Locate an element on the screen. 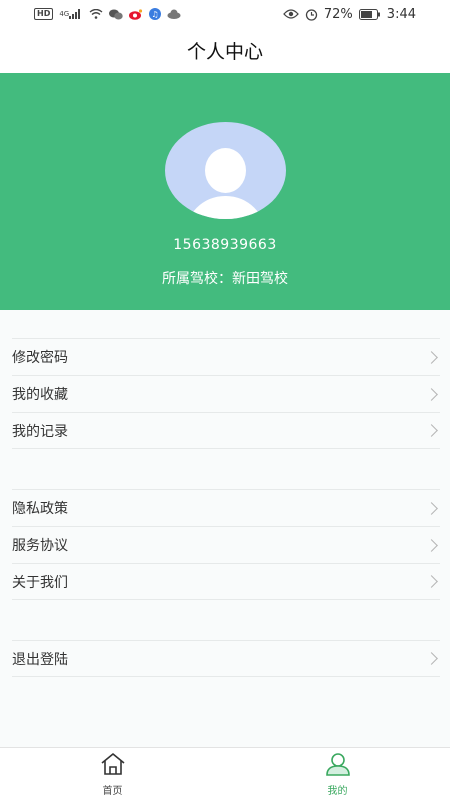  music-icon: ♫ is located at coordinates (155, 14).